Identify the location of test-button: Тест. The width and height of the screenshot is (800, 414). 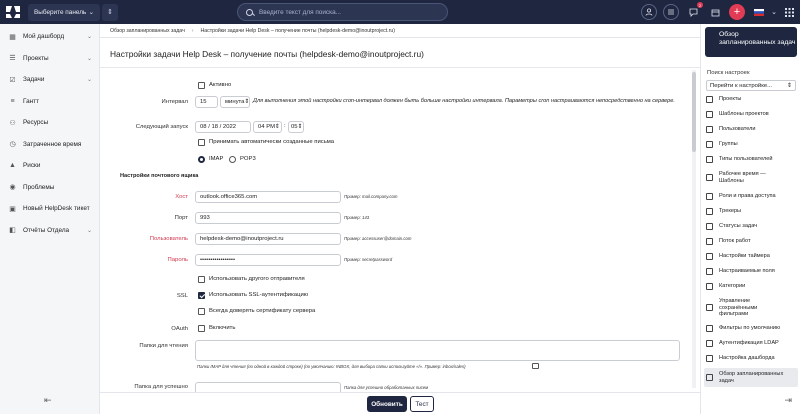
(422, 404).